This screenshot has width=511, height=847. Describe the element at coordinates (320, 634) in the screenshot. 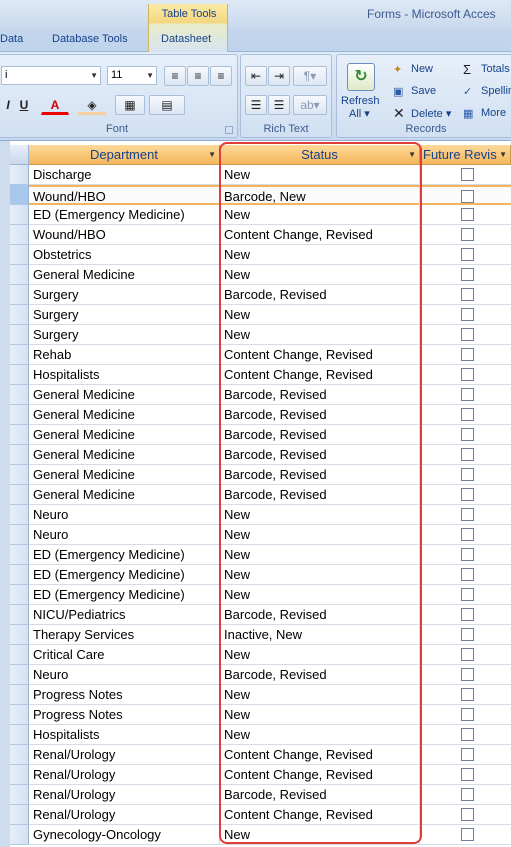

I see `status-cell: Inactive, New` at that location.